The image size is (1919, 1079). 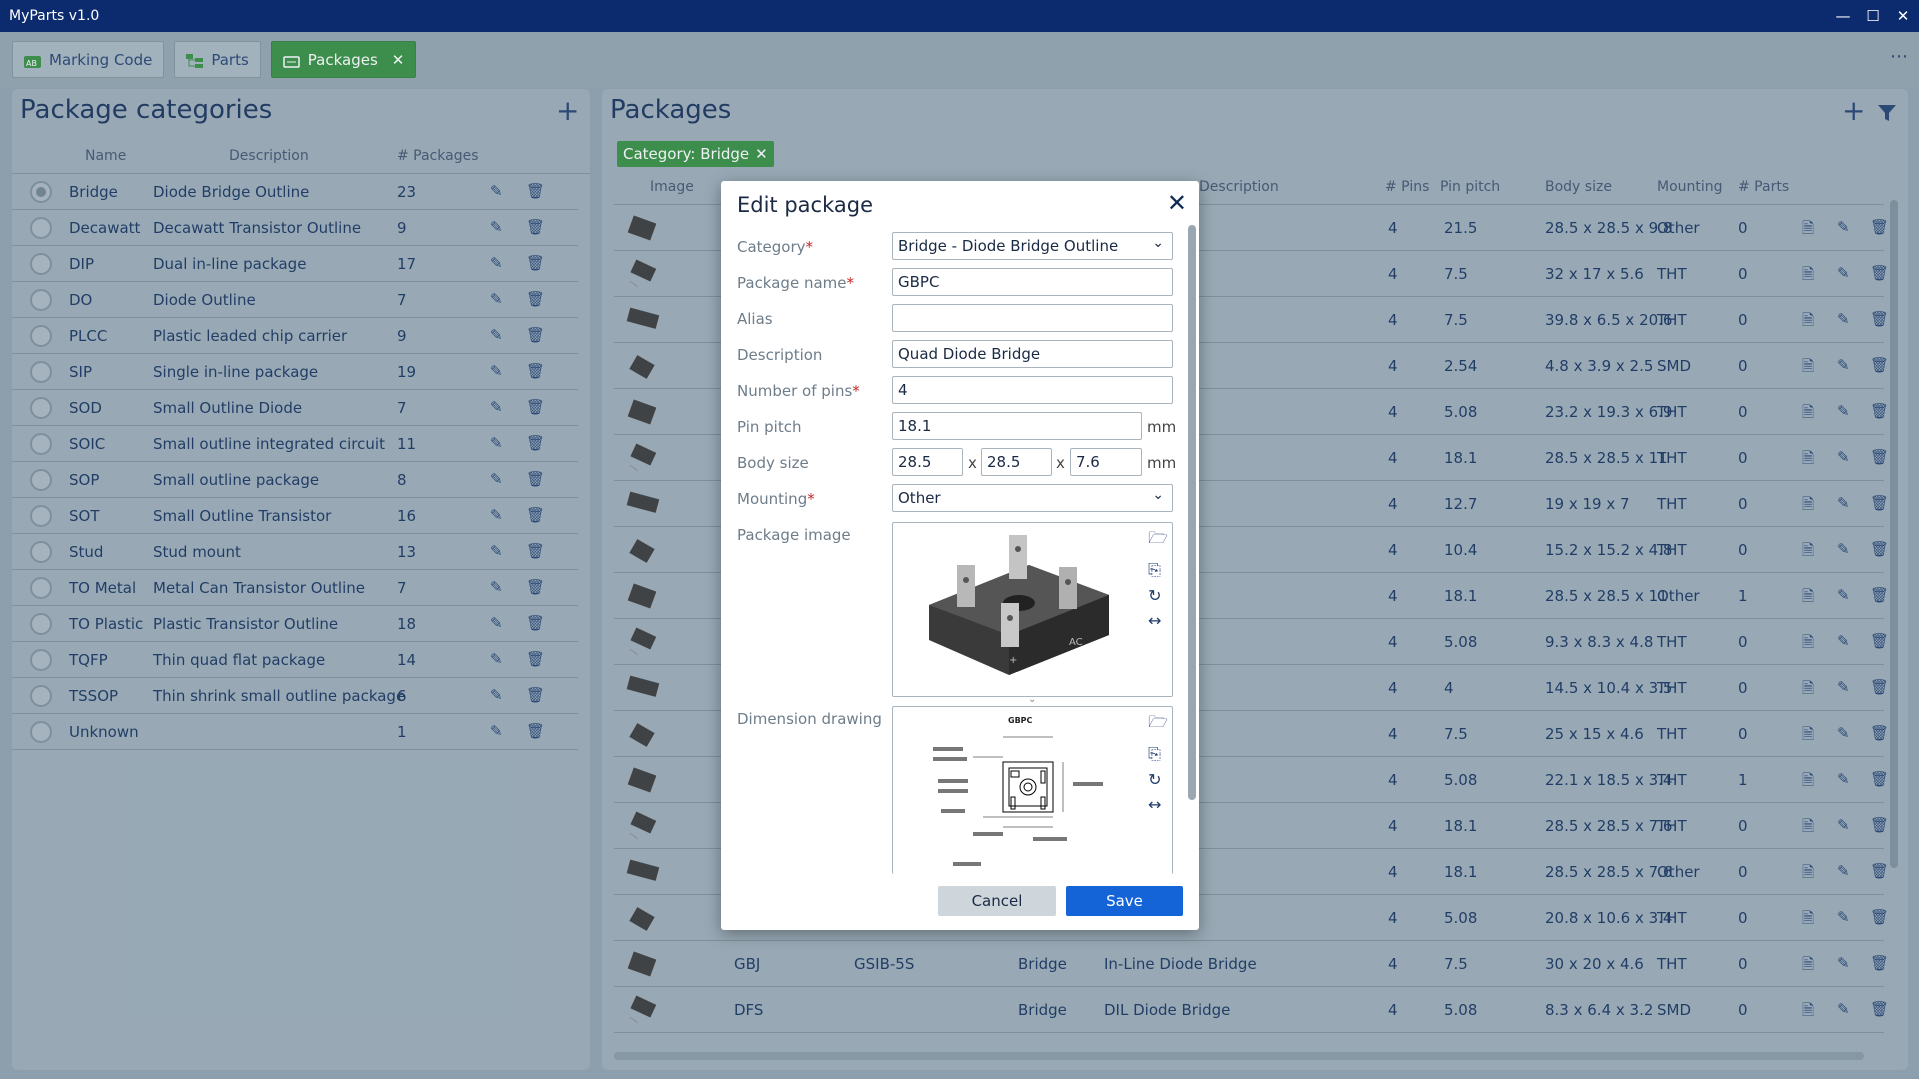 What do you see at coordinates (775, 247) in the screenshot?
I see `category-label: Category*` at bounding box center [775, 247].